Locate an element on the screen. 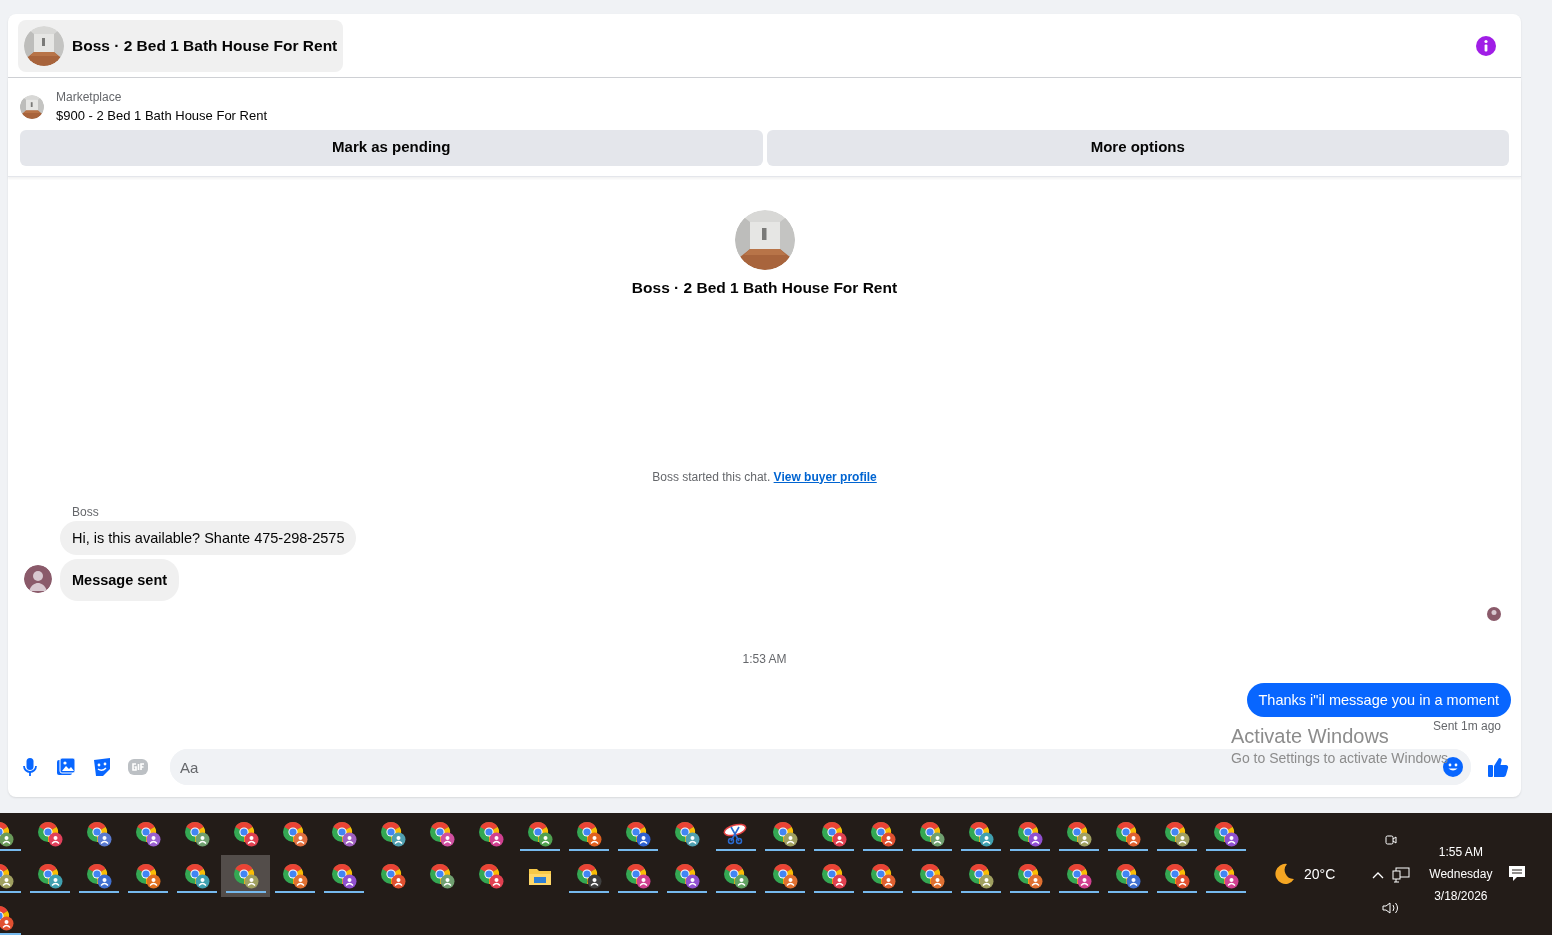  sender-name: Boss is located at coordinates (85, 511).